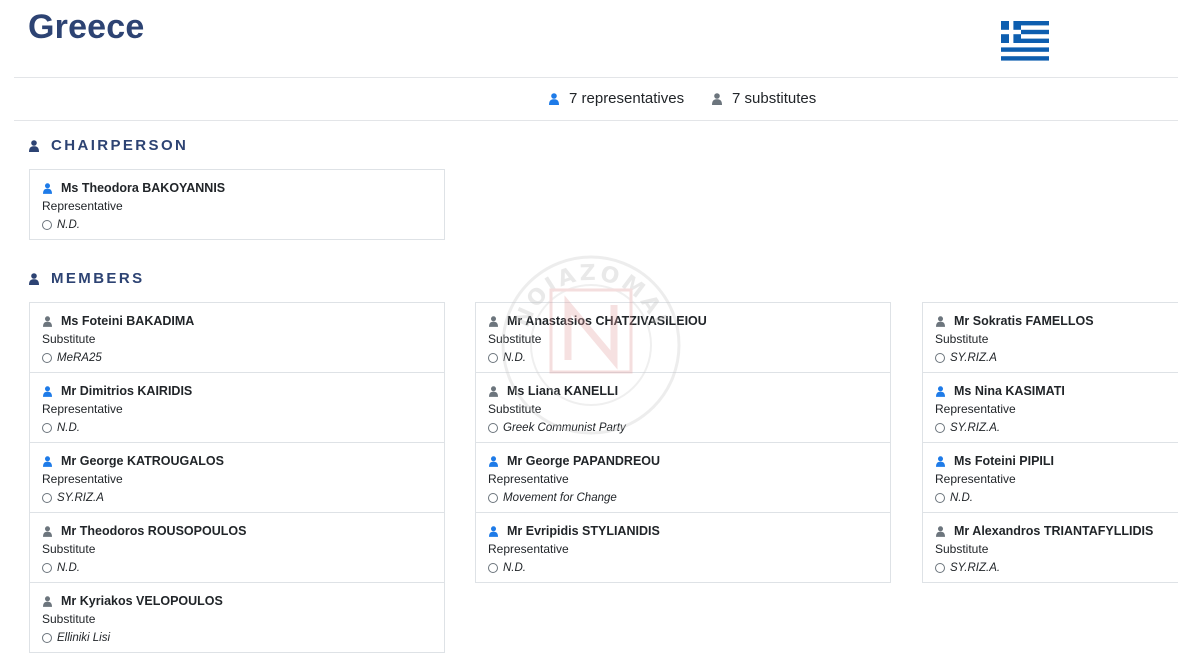 Image resolution: width=1178 pixels, height=663 pixels. What do you see at coordinates (596, 77) in the screenshot?
I see `divider-top` at bounding box center [596, 77].